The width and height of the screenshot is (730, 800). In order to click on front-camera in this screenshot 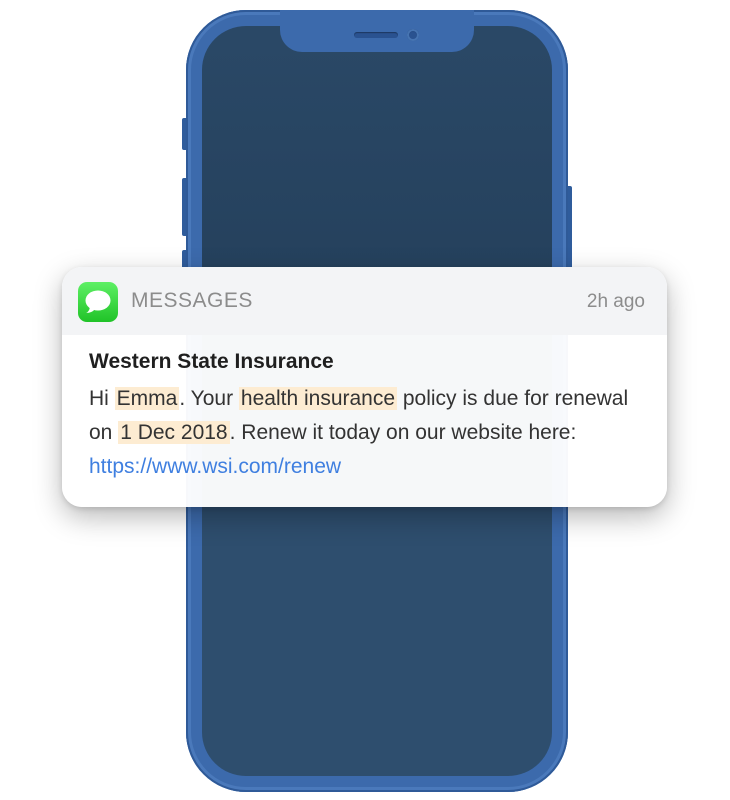, I will do `click(413, 35)`.